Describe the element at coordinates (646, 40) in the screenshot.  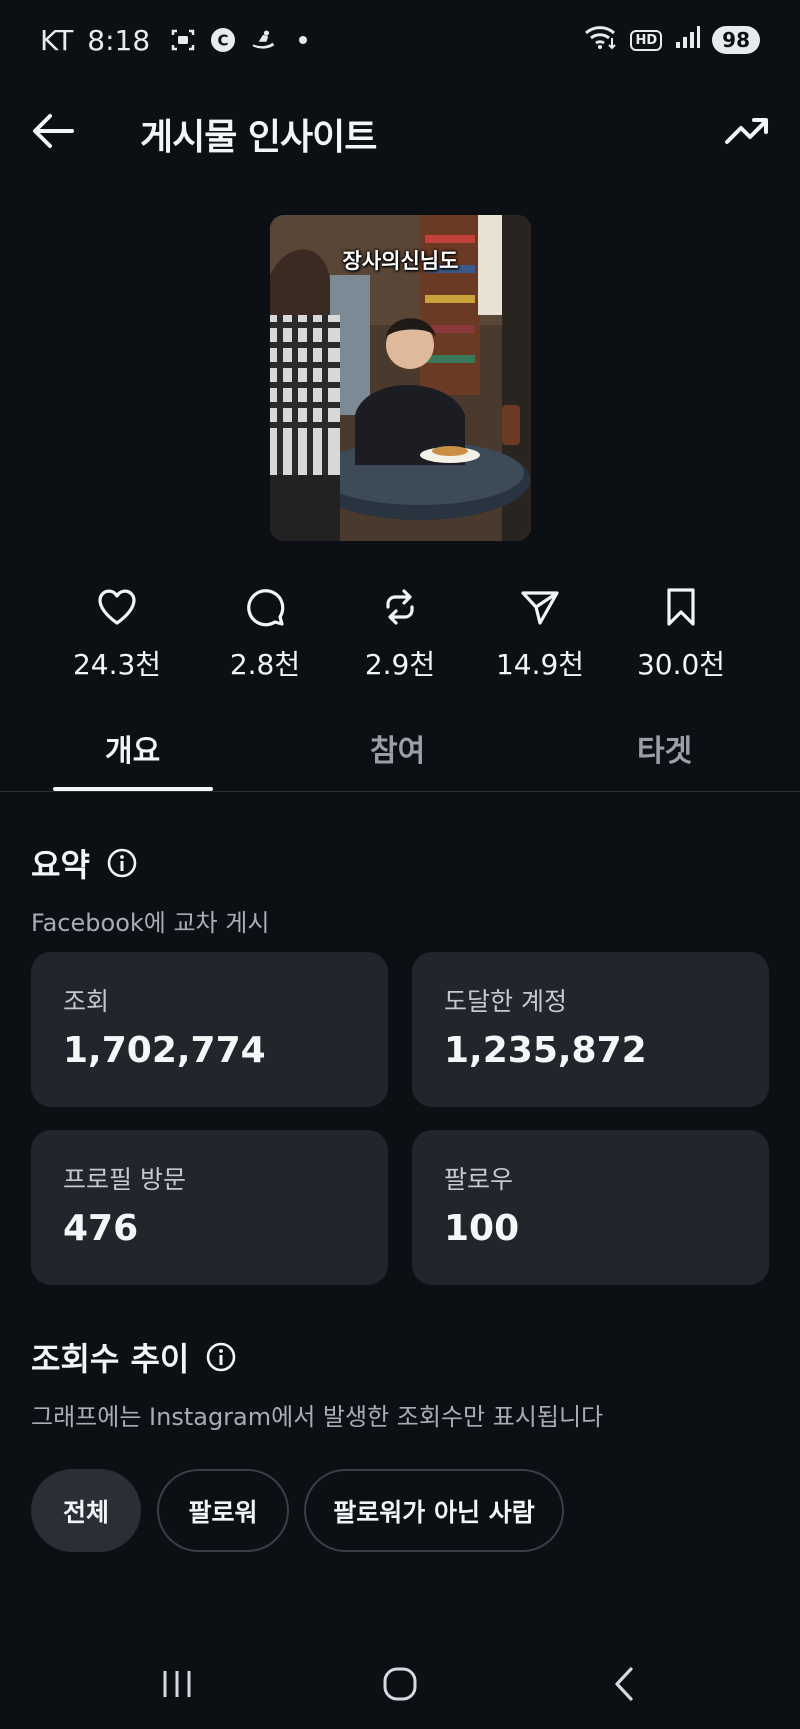
I see `hd-badge: HD` at that location.